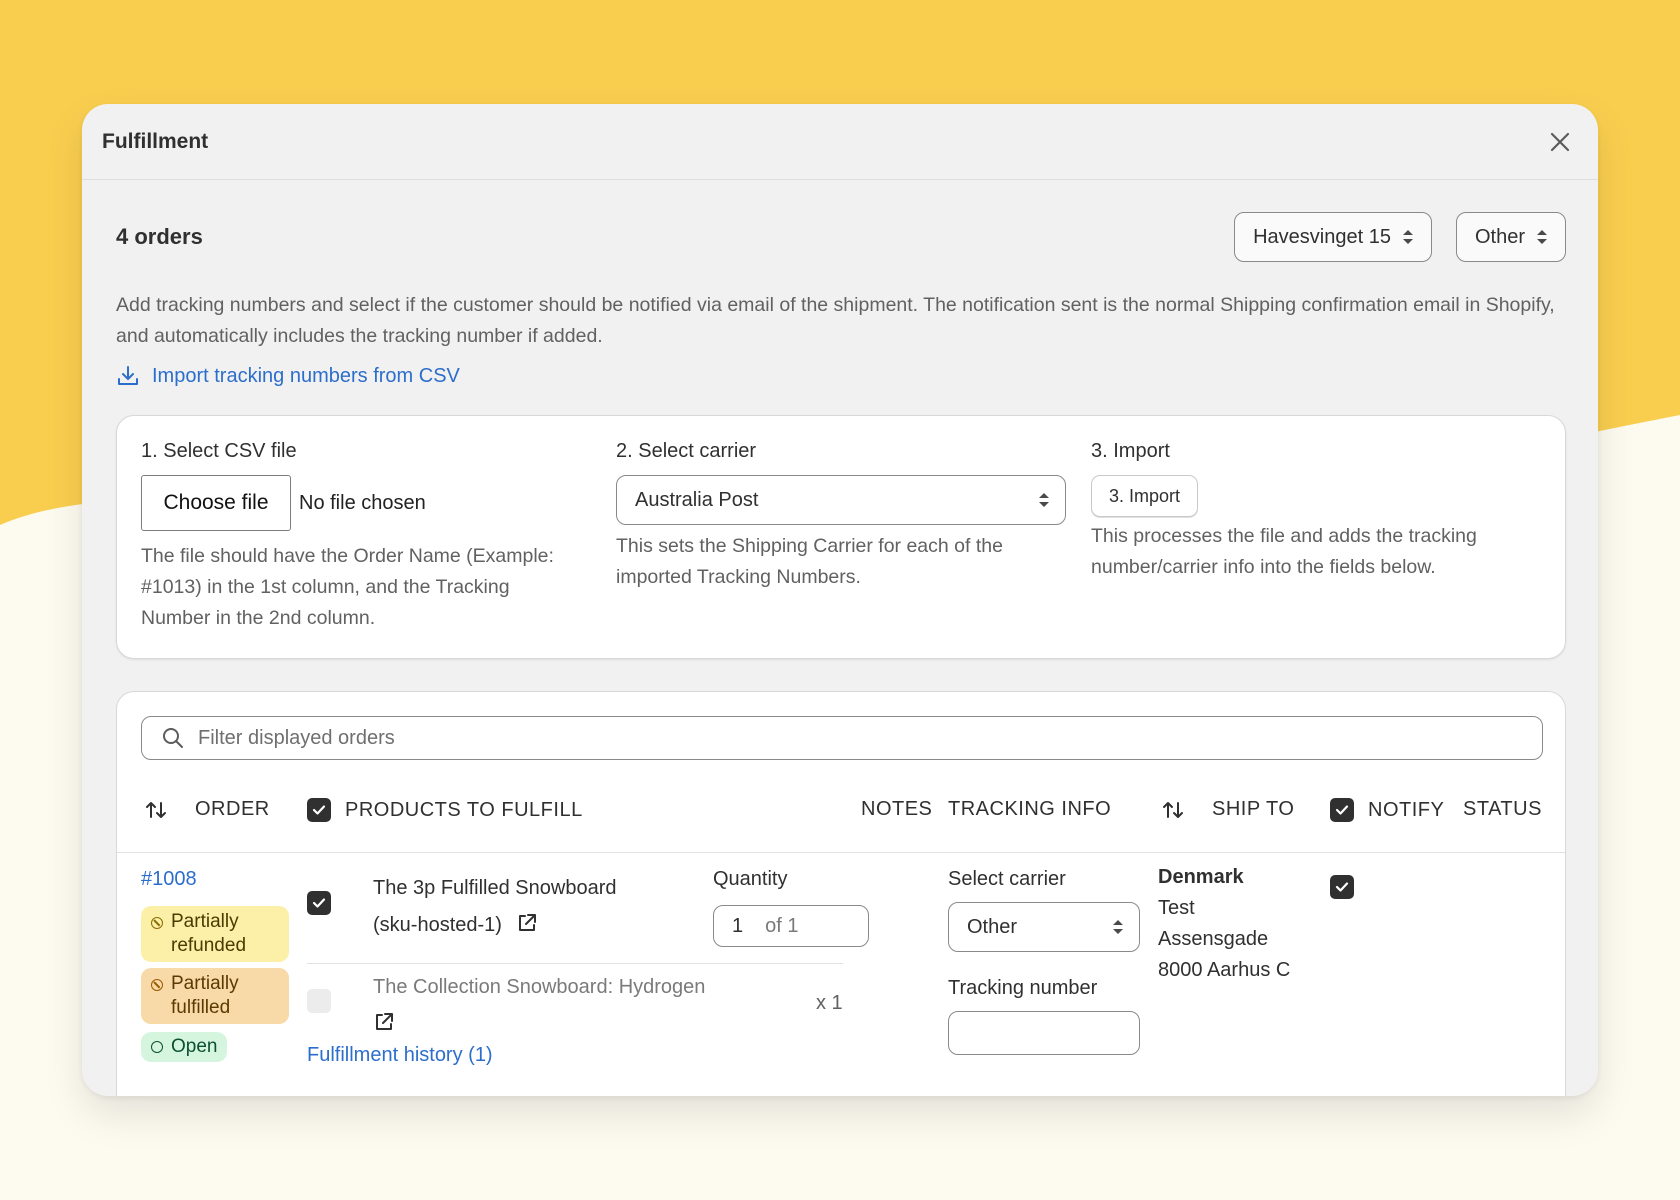  Describe the element at coordinates (194, 1046) in the screenshot. I see `badge-open-label: Open` at that location.